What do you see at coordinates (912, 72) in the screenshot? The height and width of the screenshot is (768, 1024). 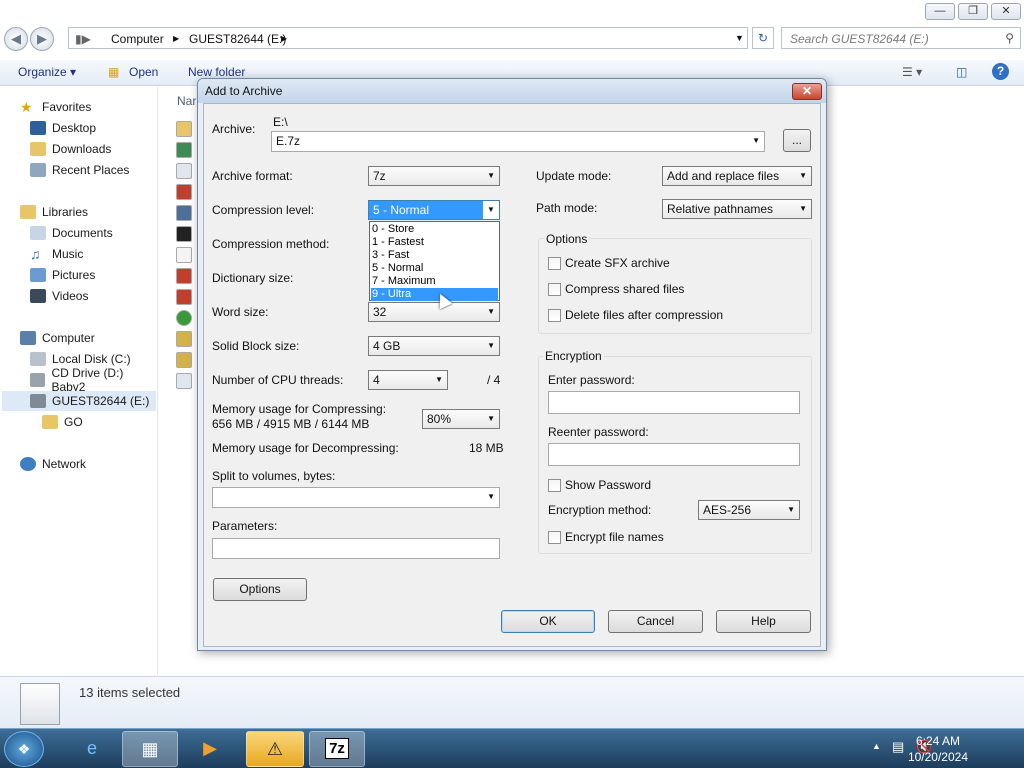 I see `view-options-icon: ☰ ▾` at bounding box center [912, 72].